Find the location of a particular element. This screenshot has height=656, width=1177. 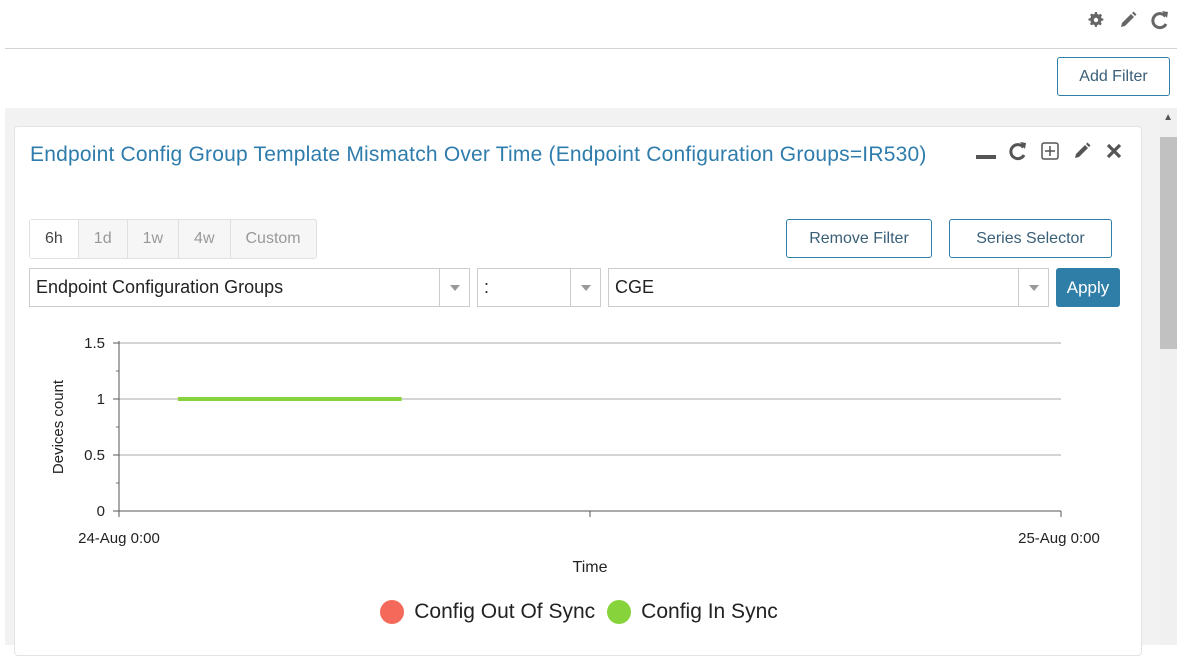

y-tick-label: 1 is located at coordinates (101, 399).